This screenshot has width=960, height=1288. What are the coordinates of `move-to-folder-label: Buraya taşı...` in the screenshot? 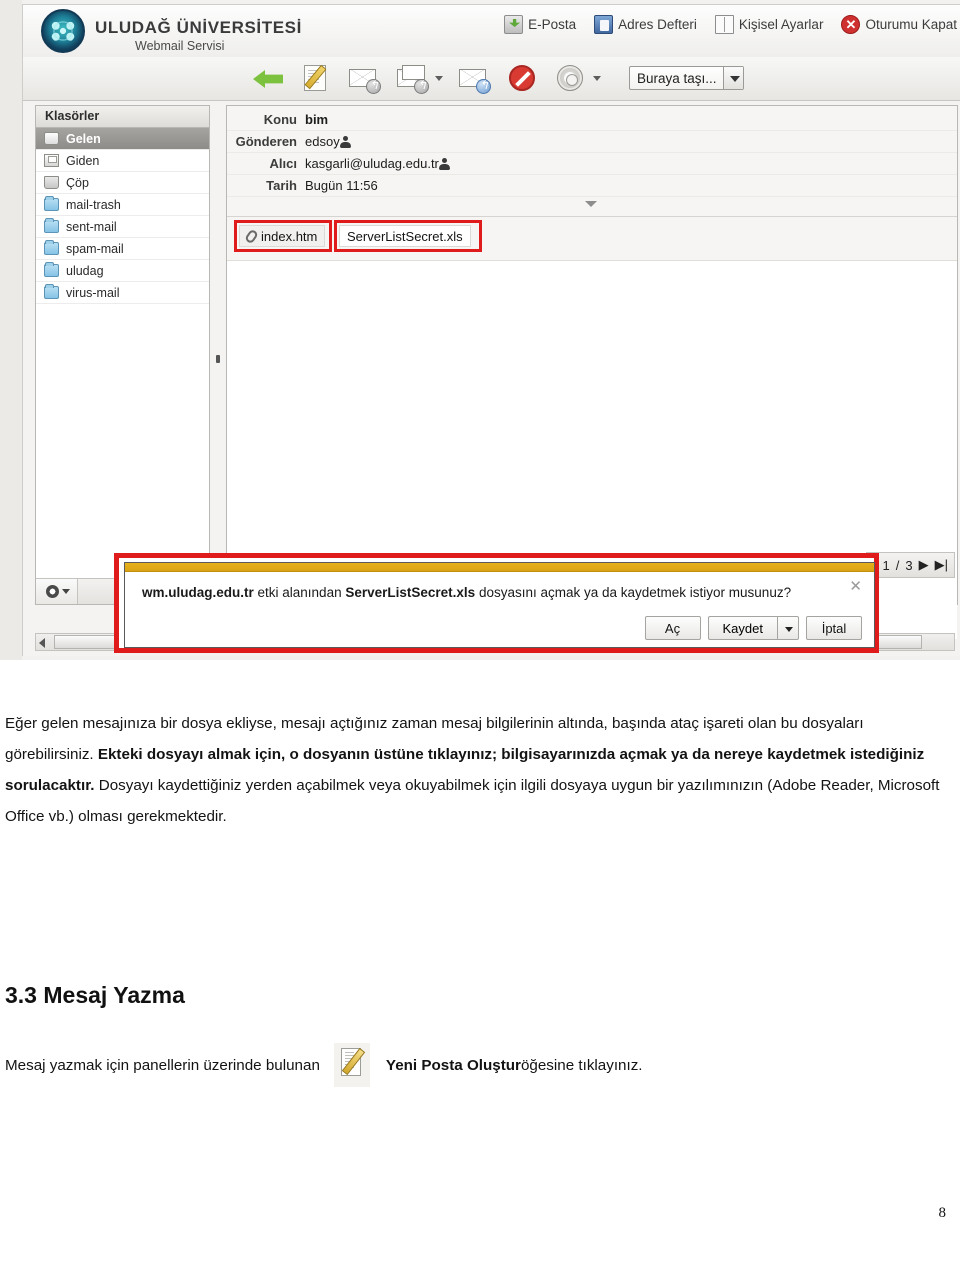 It's located at (677, 78).